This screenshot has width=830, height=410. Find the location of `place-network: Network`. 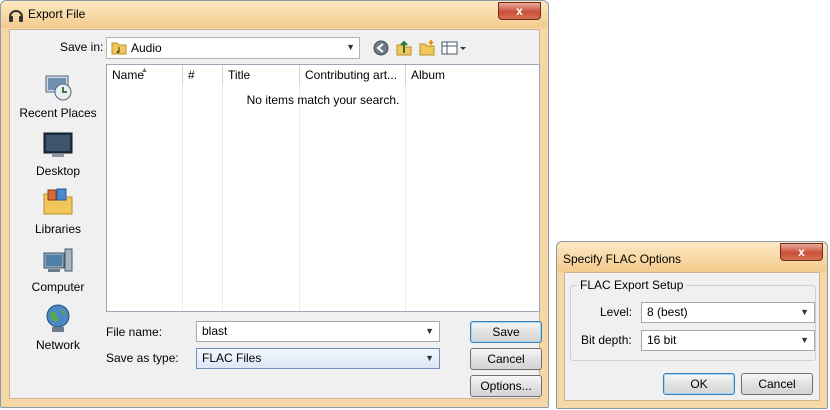

place-network: Network is located at coordinates (58, 330).